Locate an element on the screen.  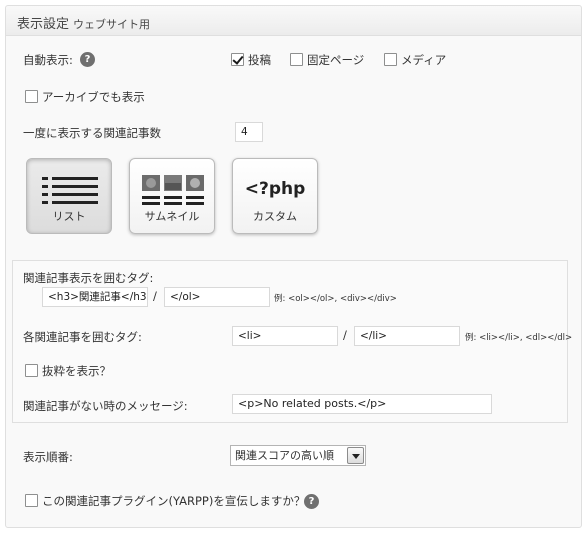
list-icon is located at coordinates (70, 190).